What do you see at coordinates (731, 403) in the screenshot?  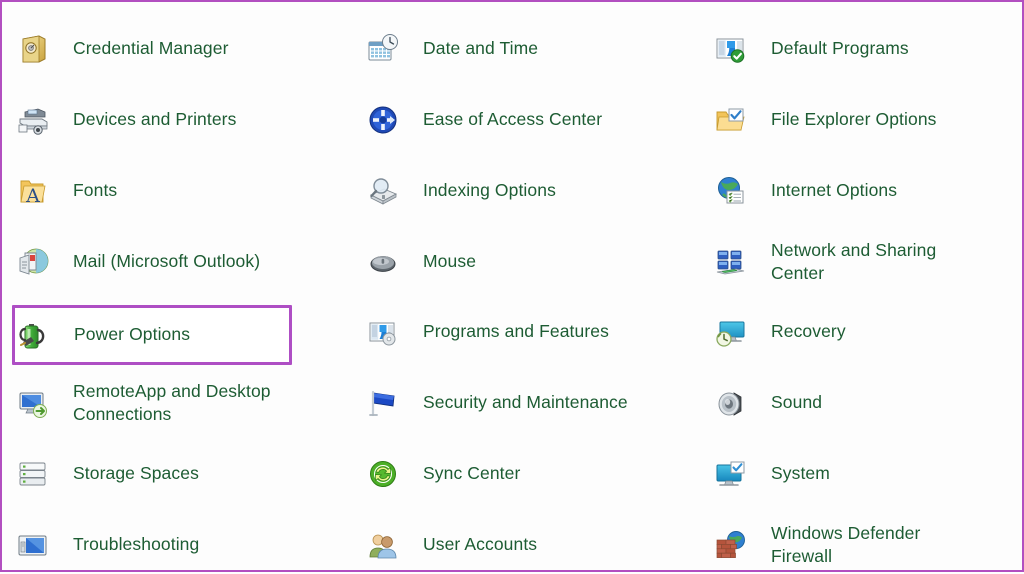 I see `sound-icon` at bounding box center [731, 403].